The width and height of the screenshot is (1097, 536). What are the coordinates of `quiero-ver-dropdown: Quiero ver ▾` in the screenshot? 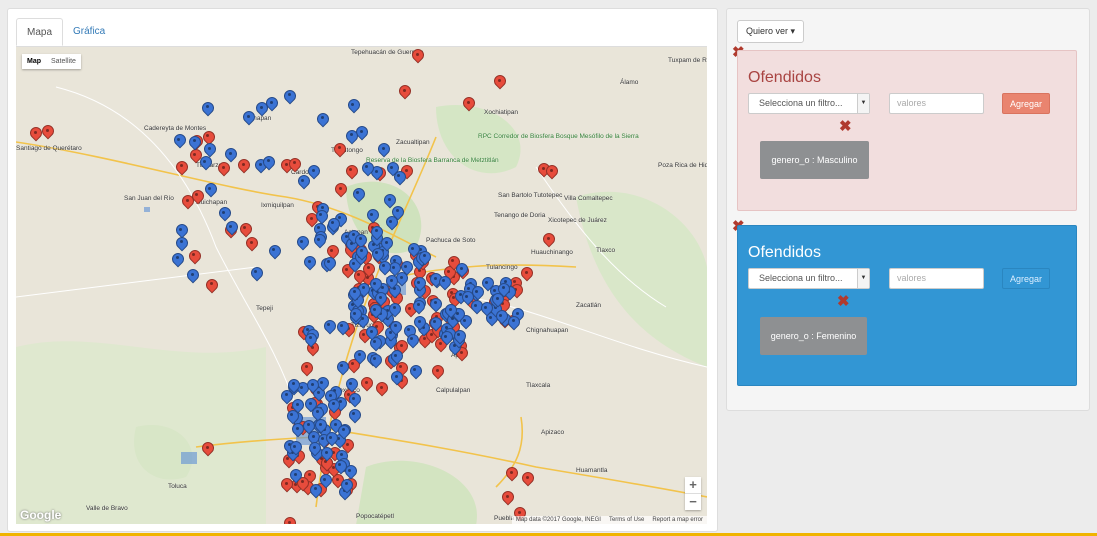 It's located at (771, 31).